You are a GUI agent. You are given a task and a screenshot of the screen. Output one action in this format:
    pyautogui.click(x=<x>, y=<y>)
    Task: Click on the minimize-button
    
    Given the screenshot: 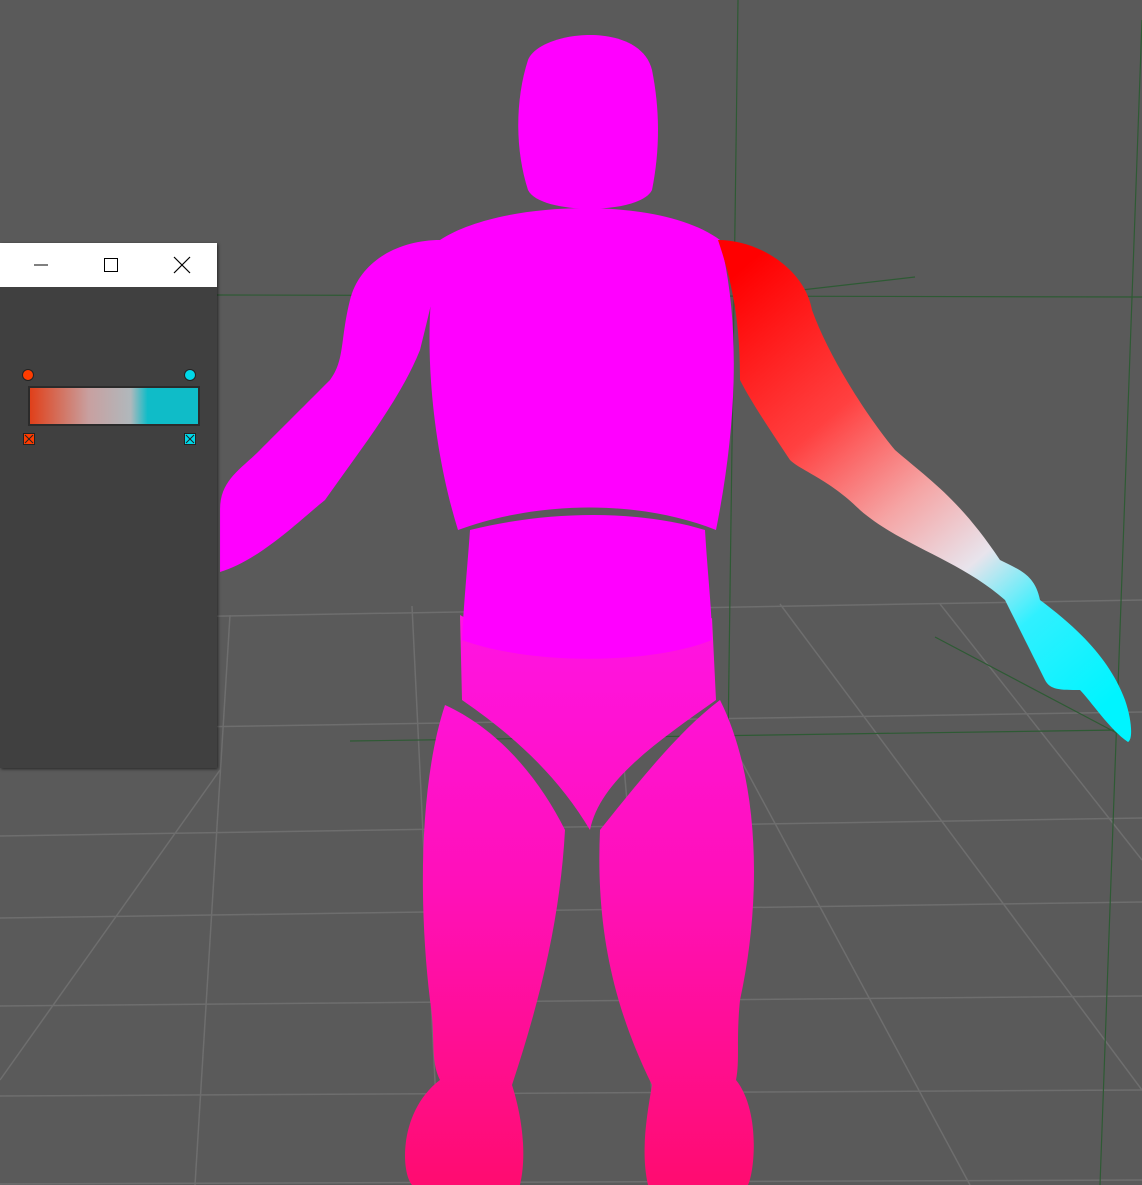 What is the action you would take?
    pyautogui.click(x=41, y=265)
    